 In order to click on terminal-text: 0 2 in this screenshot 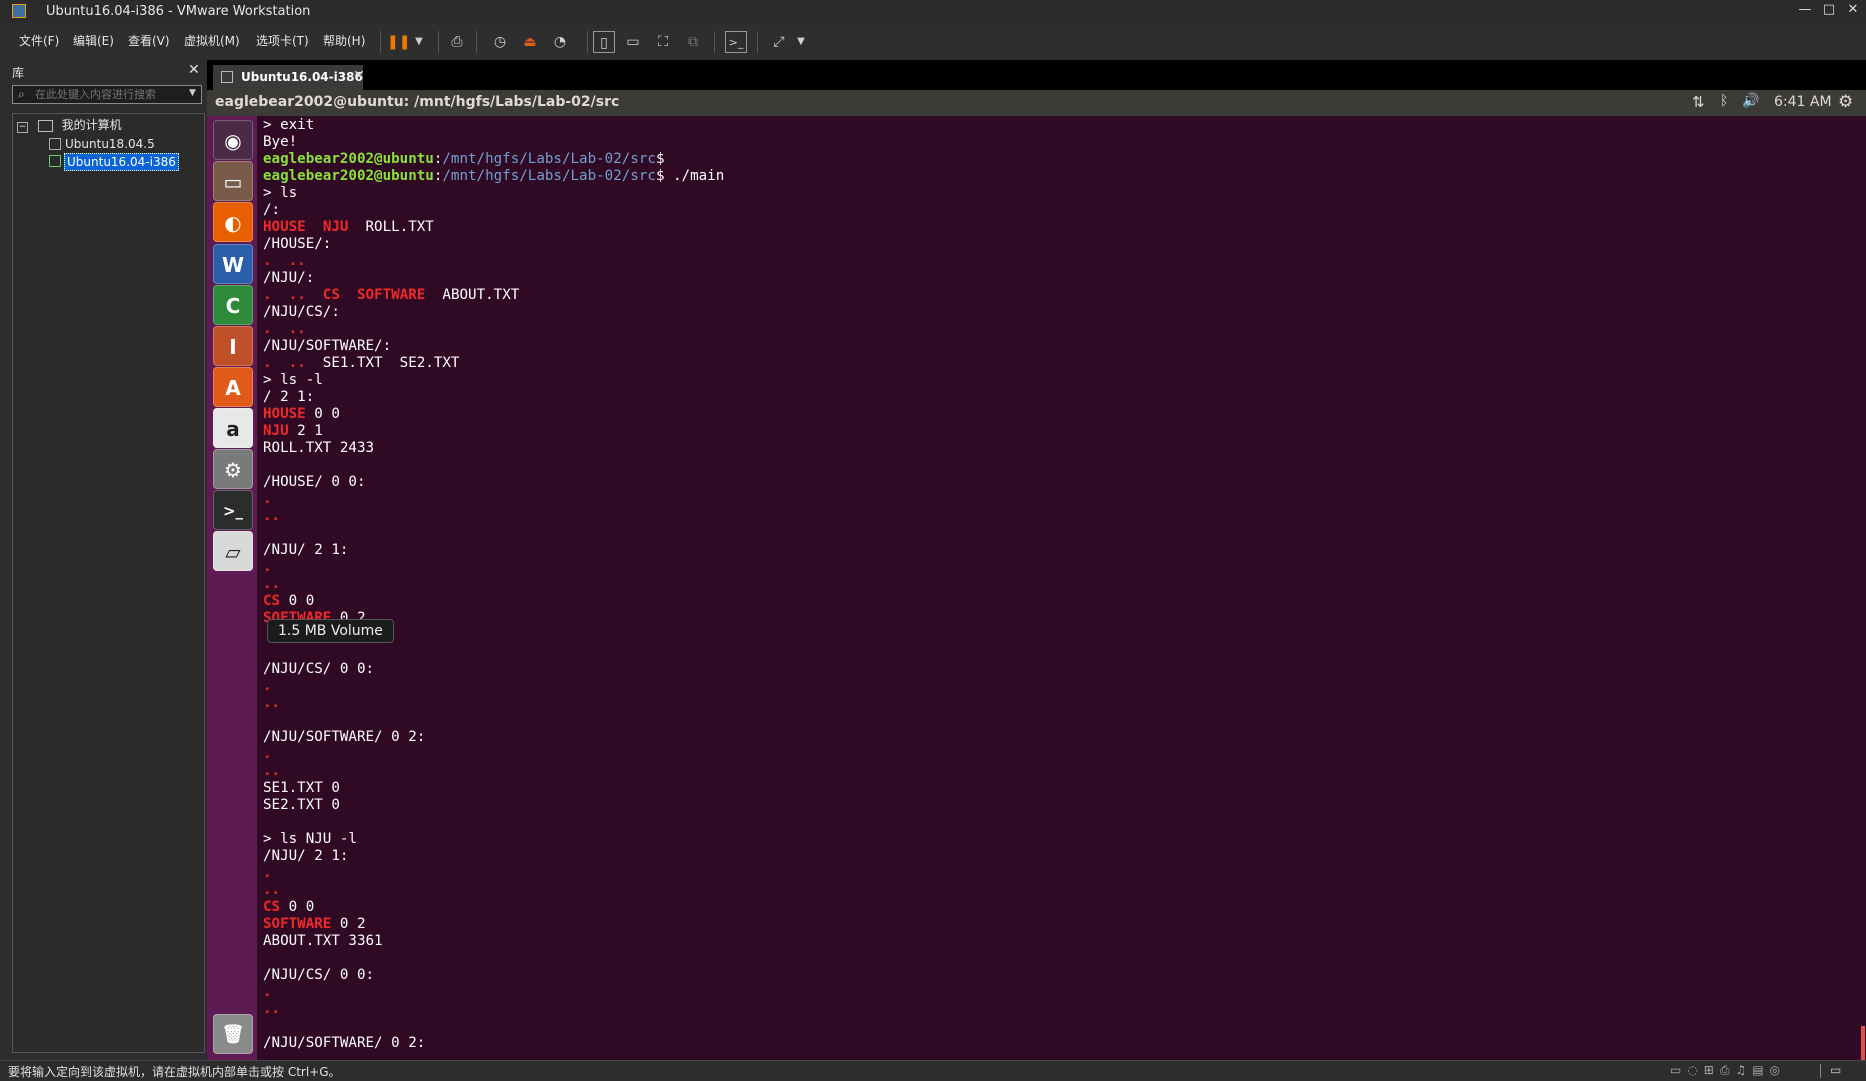, I will do `click(348, 924)`.